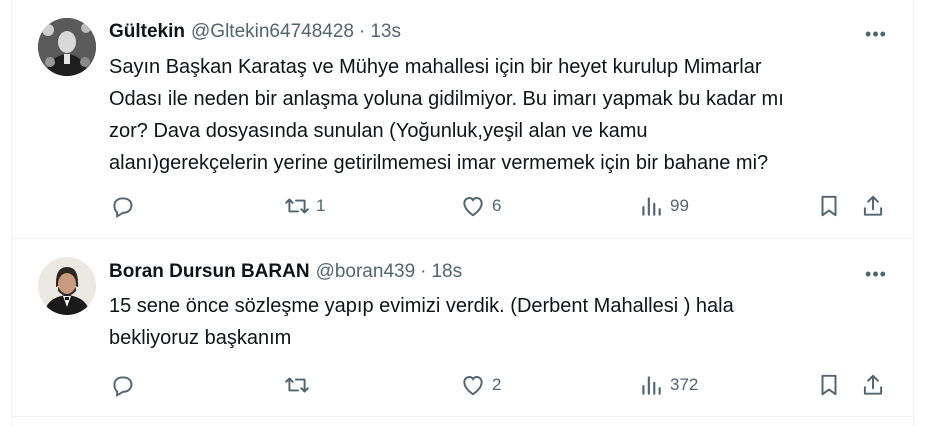  Describe the element at coordinates (366, 272) in the screenshot. I see `author-handle: @boran439` at that location.